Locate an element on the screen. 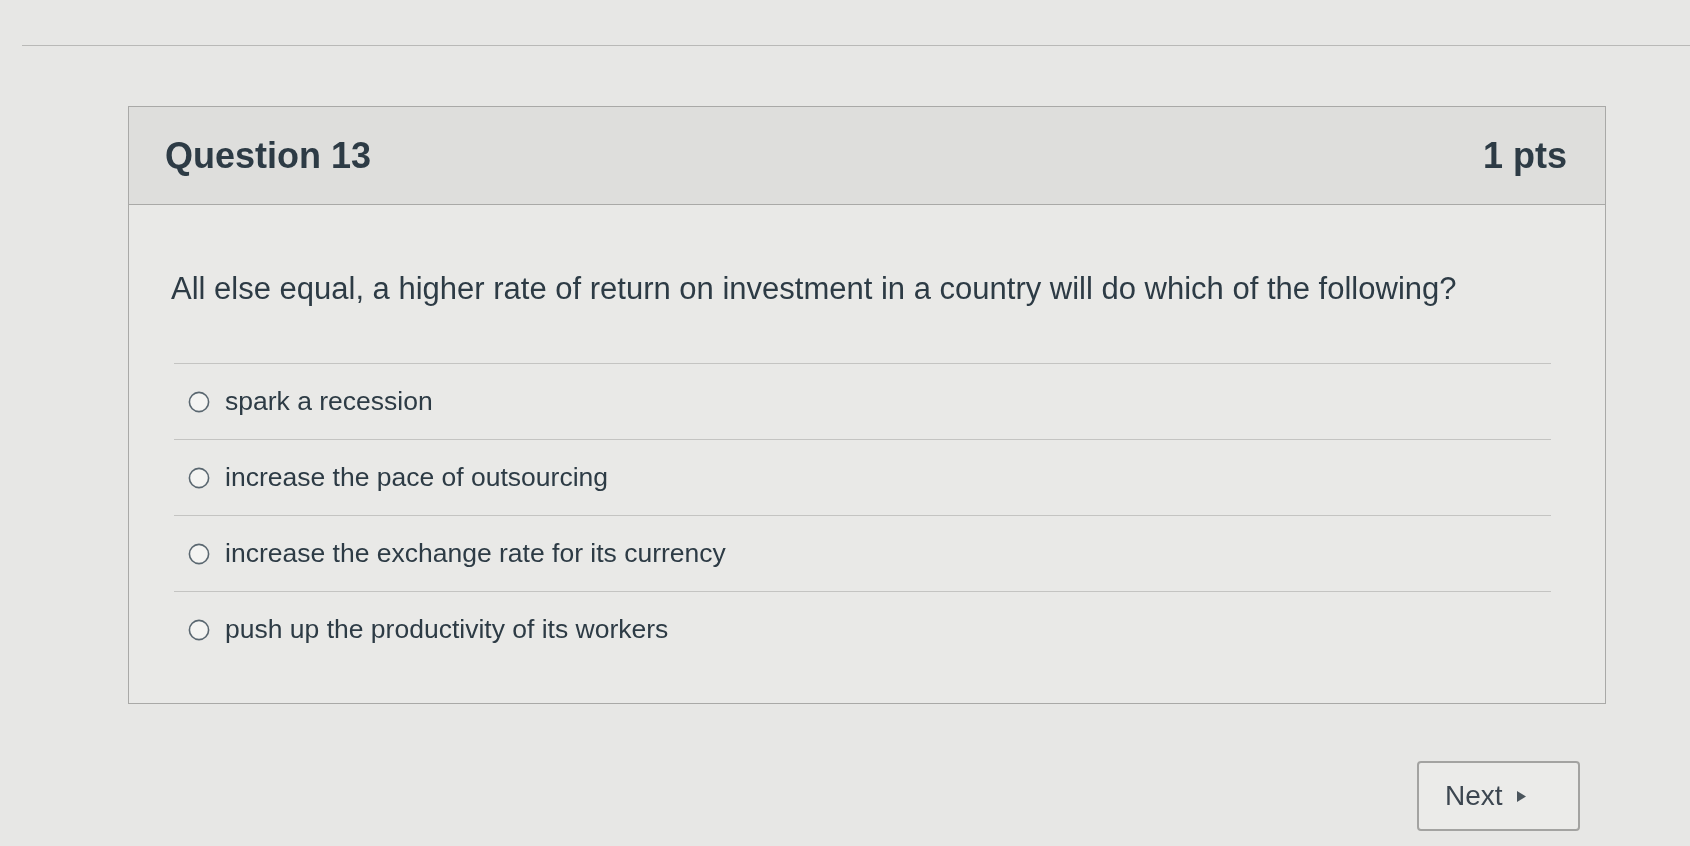  answer-option-label: spark a recession is located at coordinates (329, 401).